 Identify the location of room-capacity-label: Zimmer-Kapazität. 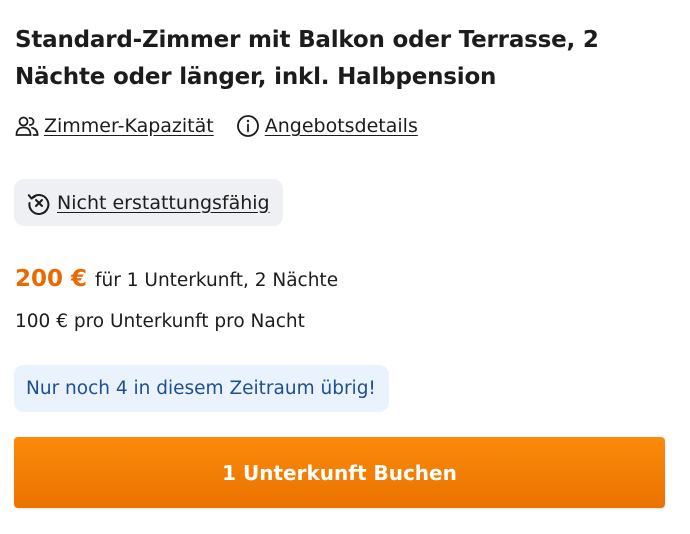
(129, 126).